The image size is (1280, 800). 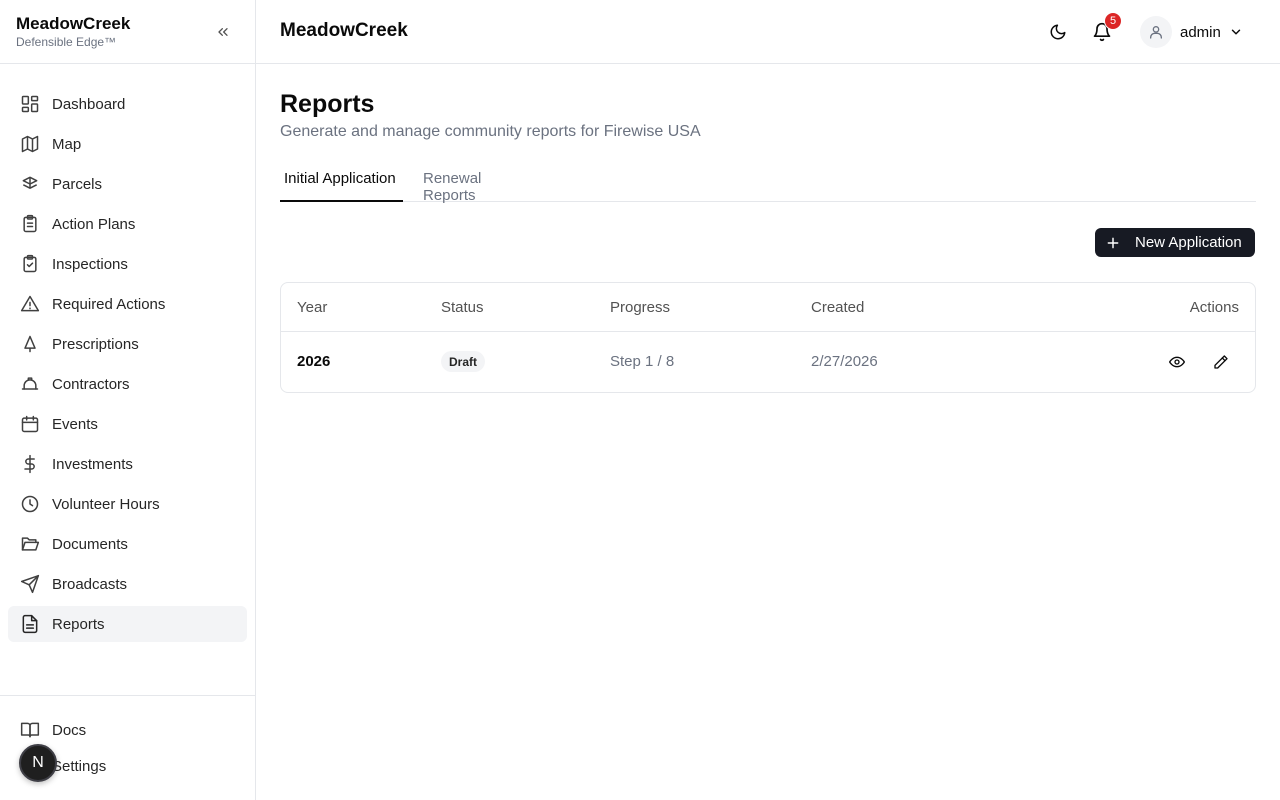 I want to click on edit-button, so click(x=1221, y=362).